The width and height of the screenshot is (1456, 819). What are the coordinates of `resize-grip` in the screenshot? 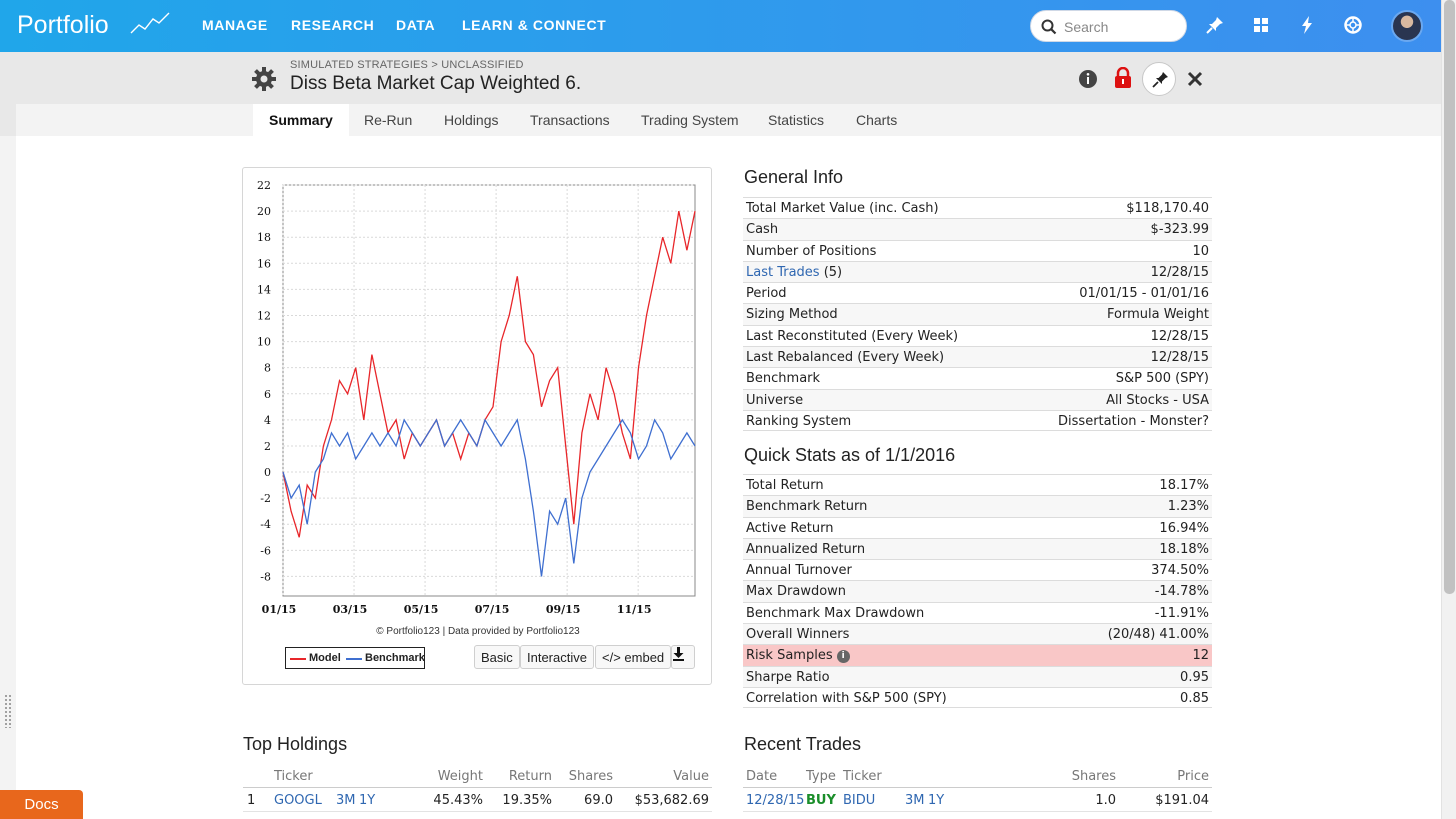 It's located at (8, 711).